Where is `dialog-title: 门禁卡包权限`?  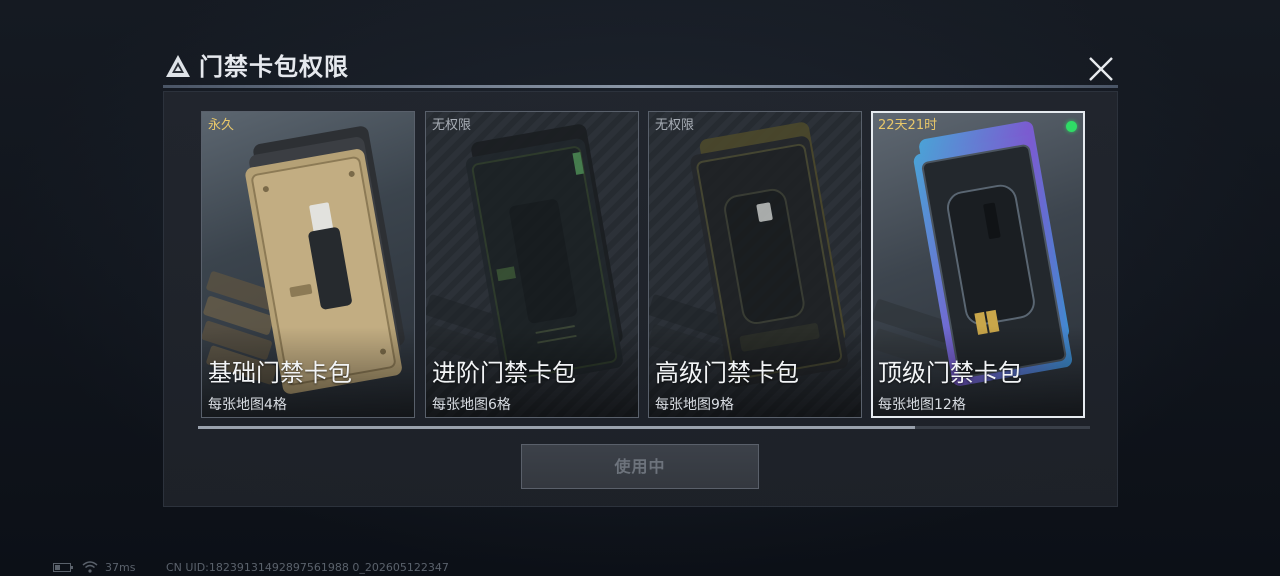
dialog-title: 门禁卡包权限 is located at coordinates (274, 67).